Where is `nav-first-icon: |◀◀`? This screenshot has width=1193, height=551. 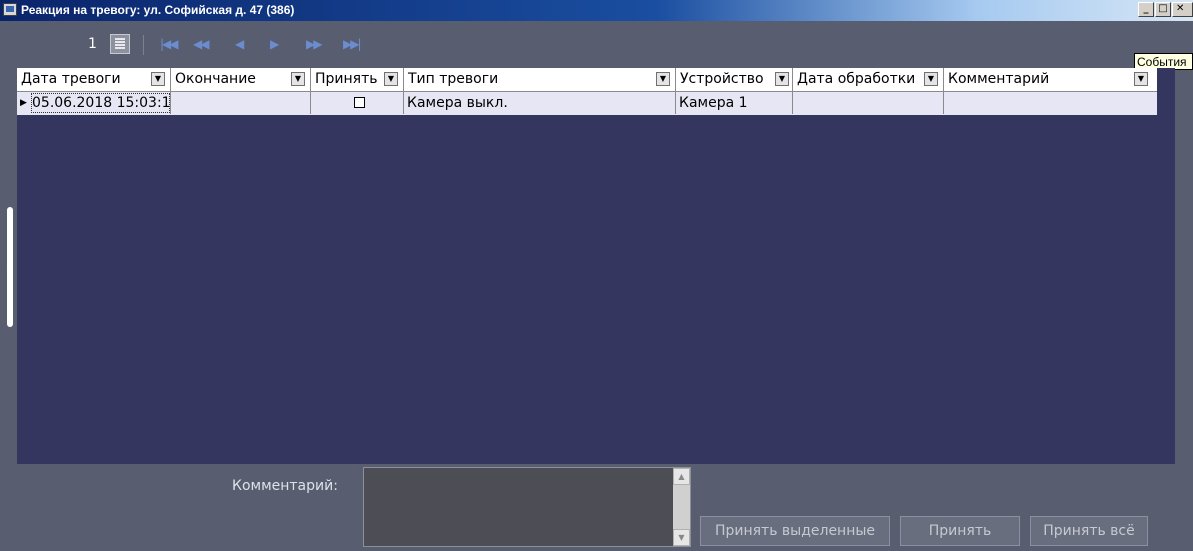
nav-first-icon: |◀◀ is located at coordinates (169, 44).